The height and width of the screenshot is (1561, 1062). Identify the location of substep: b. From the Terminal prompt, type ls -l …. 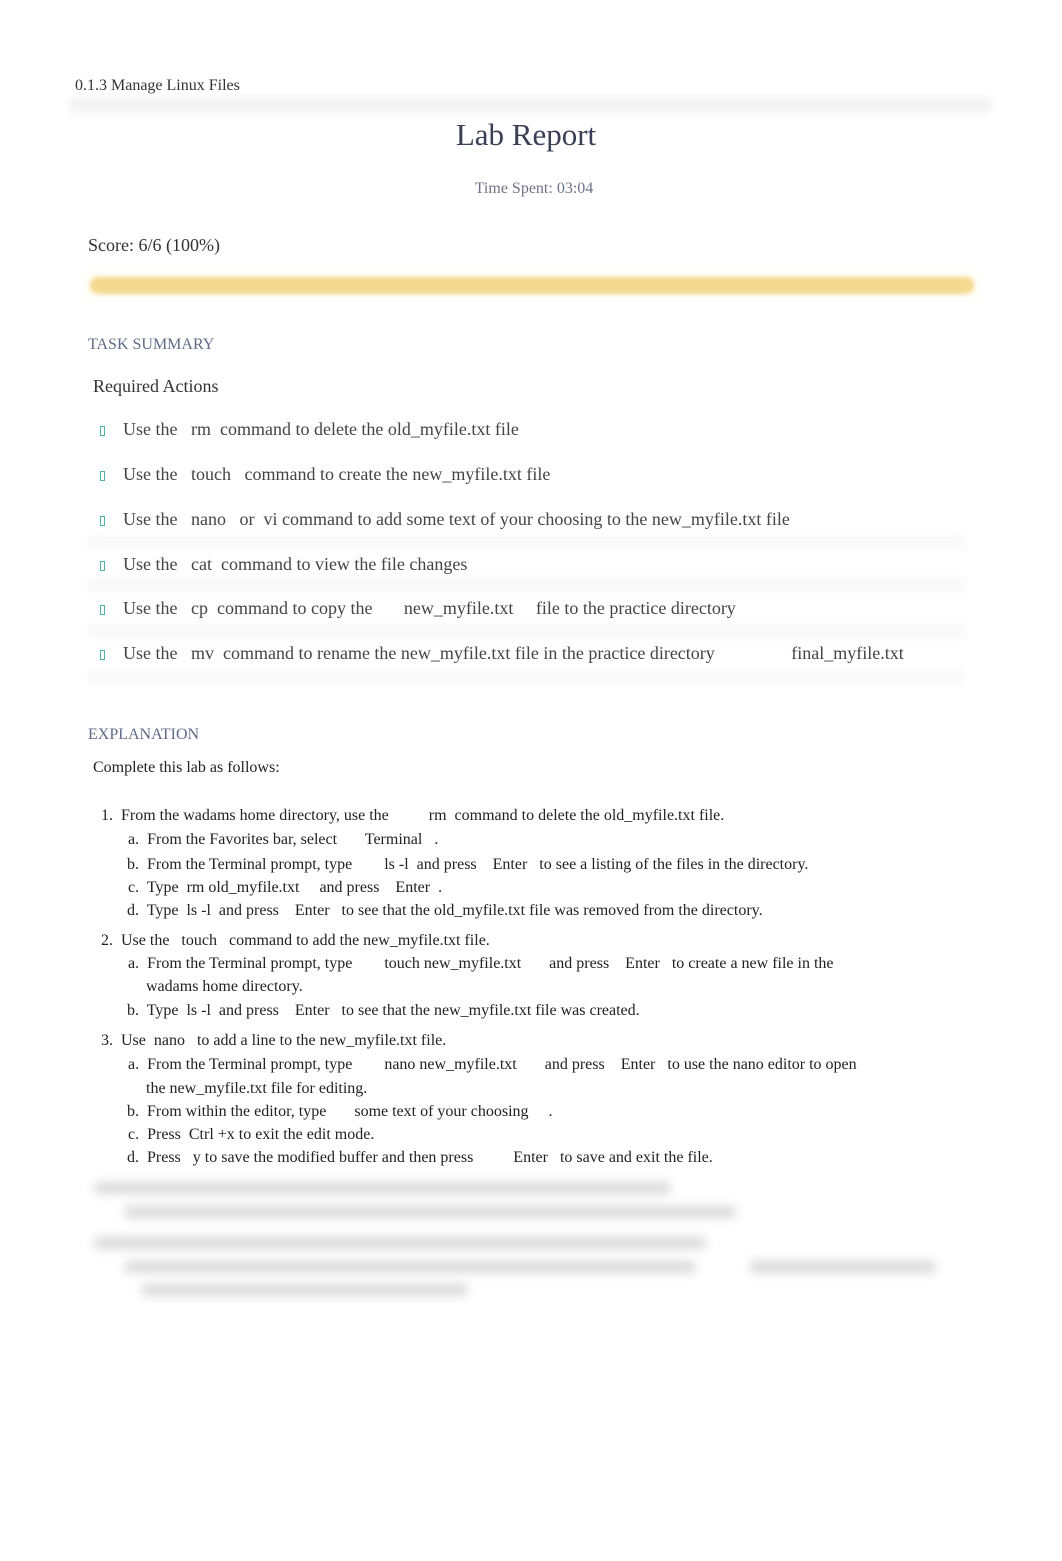
(468, 864).